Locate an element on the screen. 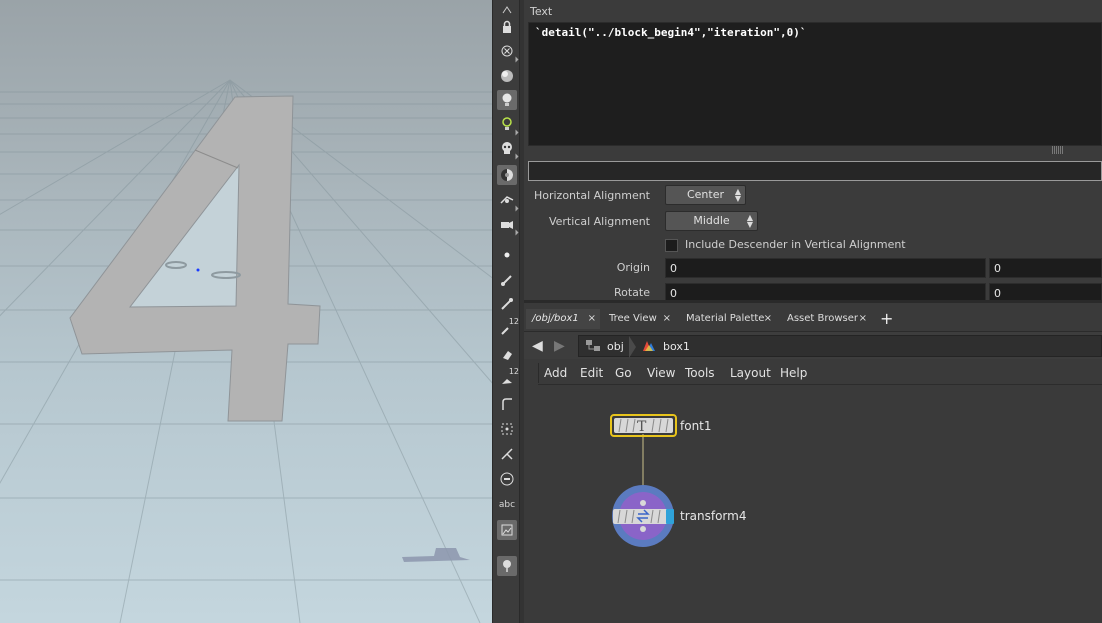 The image size is (1102, 623). image-icon is located at coordinates (507, 530).